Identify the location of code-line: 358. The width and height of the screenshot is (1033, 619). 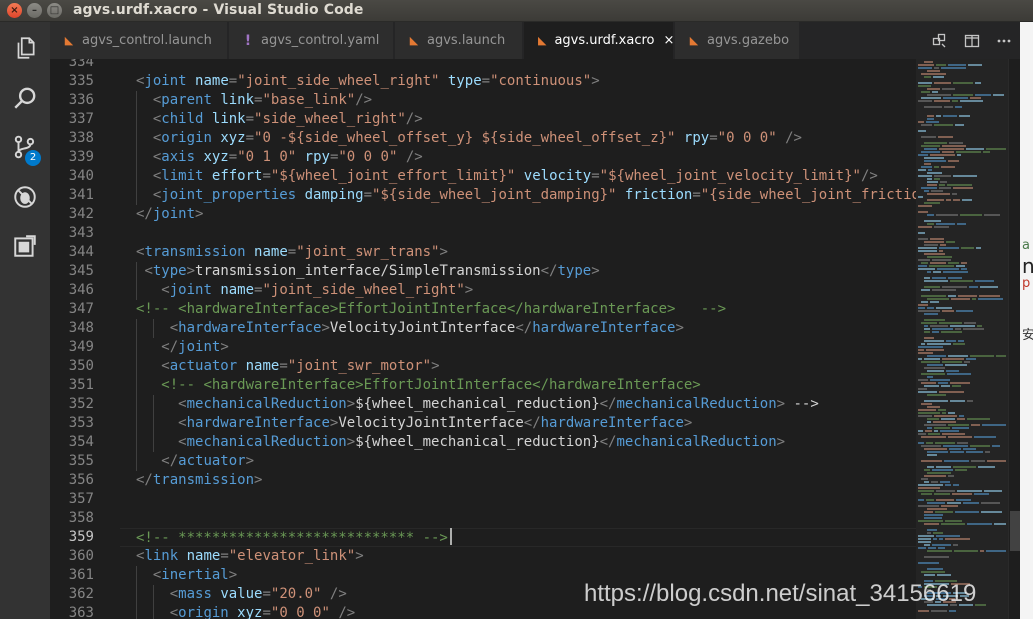
(483, 518).